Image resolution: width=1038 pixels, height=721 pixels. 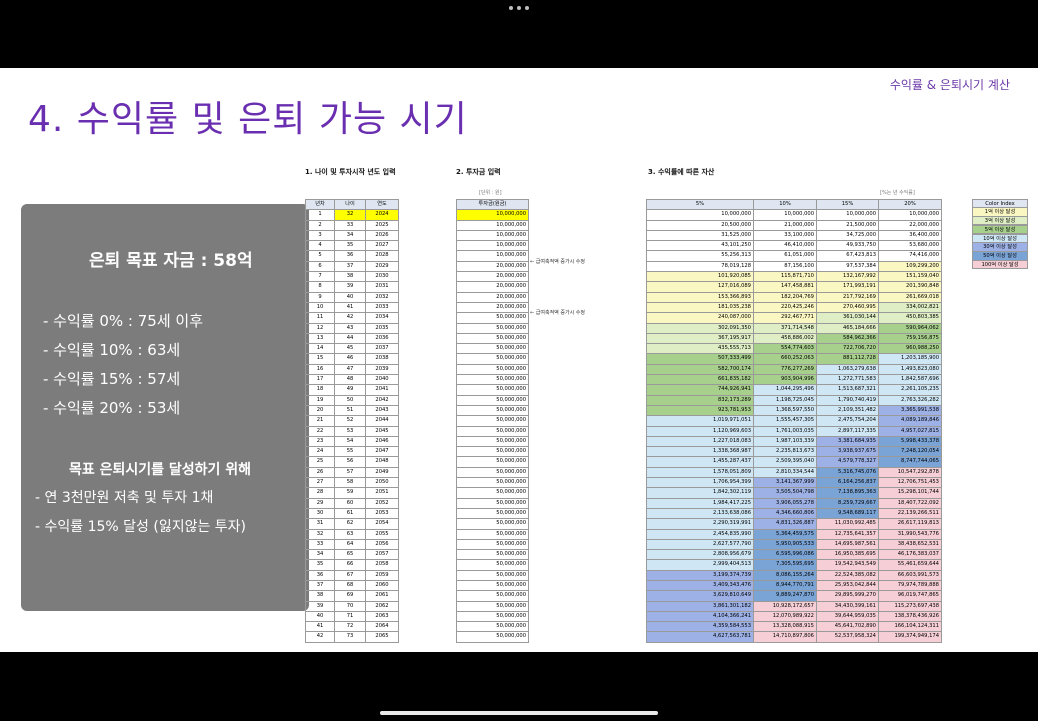 I want to click on cell-year: 2052, so click(x=382, y=503).